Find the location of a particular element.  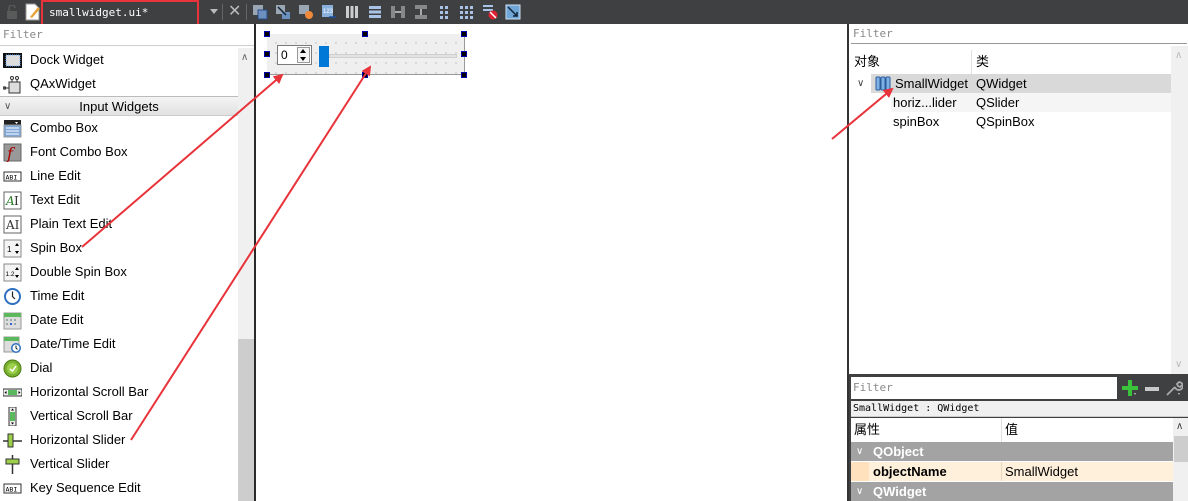

remove-property-icon is located at coordinates (1152, 389).